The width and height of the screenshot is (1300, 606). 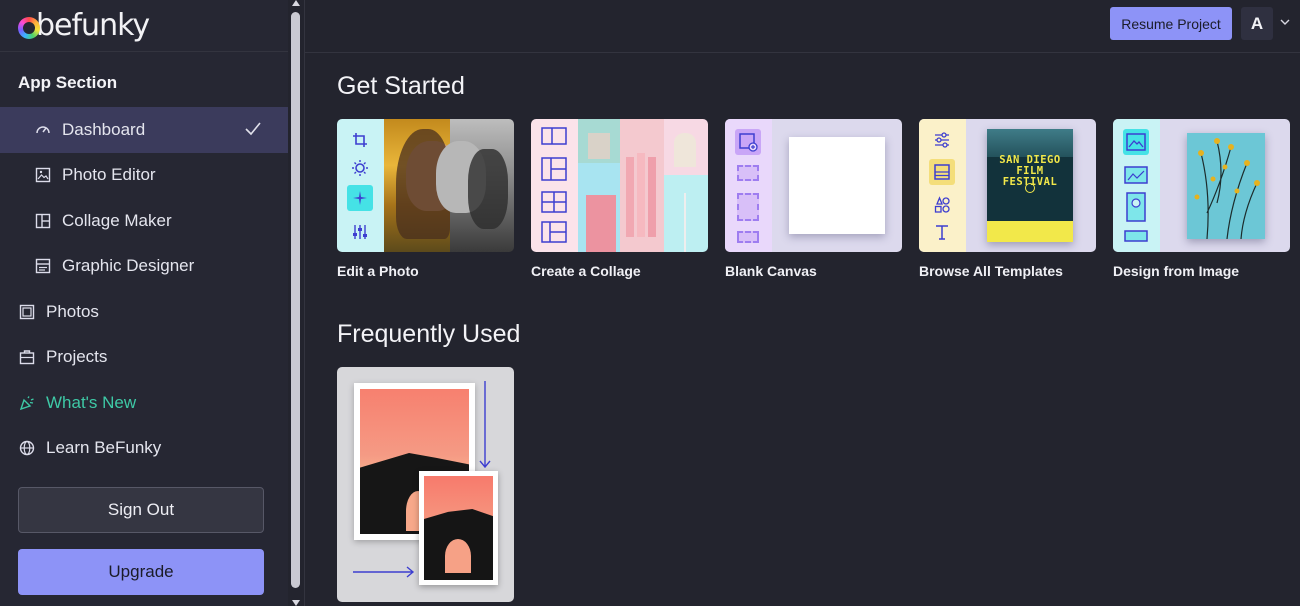 What do you see at coordinates (942, 232) in the screenshot?
I see `text-icon` at bounding box center [942, 232].